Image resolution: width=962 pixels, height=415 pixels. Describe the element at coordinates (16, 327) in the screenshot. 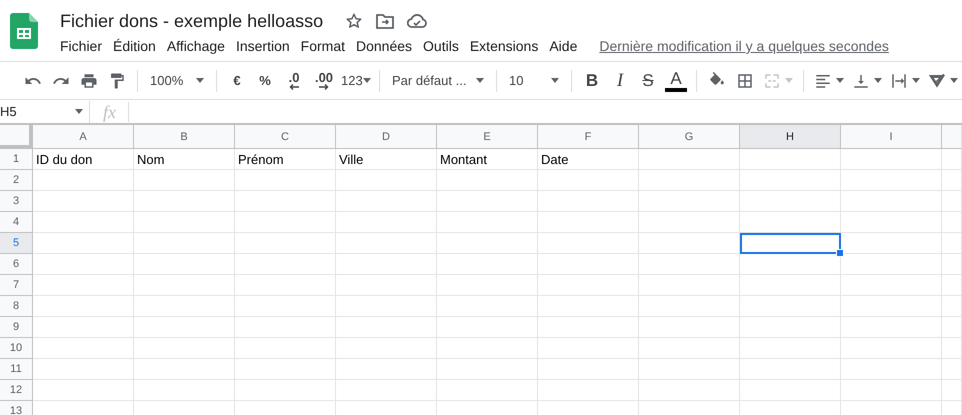

I see `row-header: 9` at that location.